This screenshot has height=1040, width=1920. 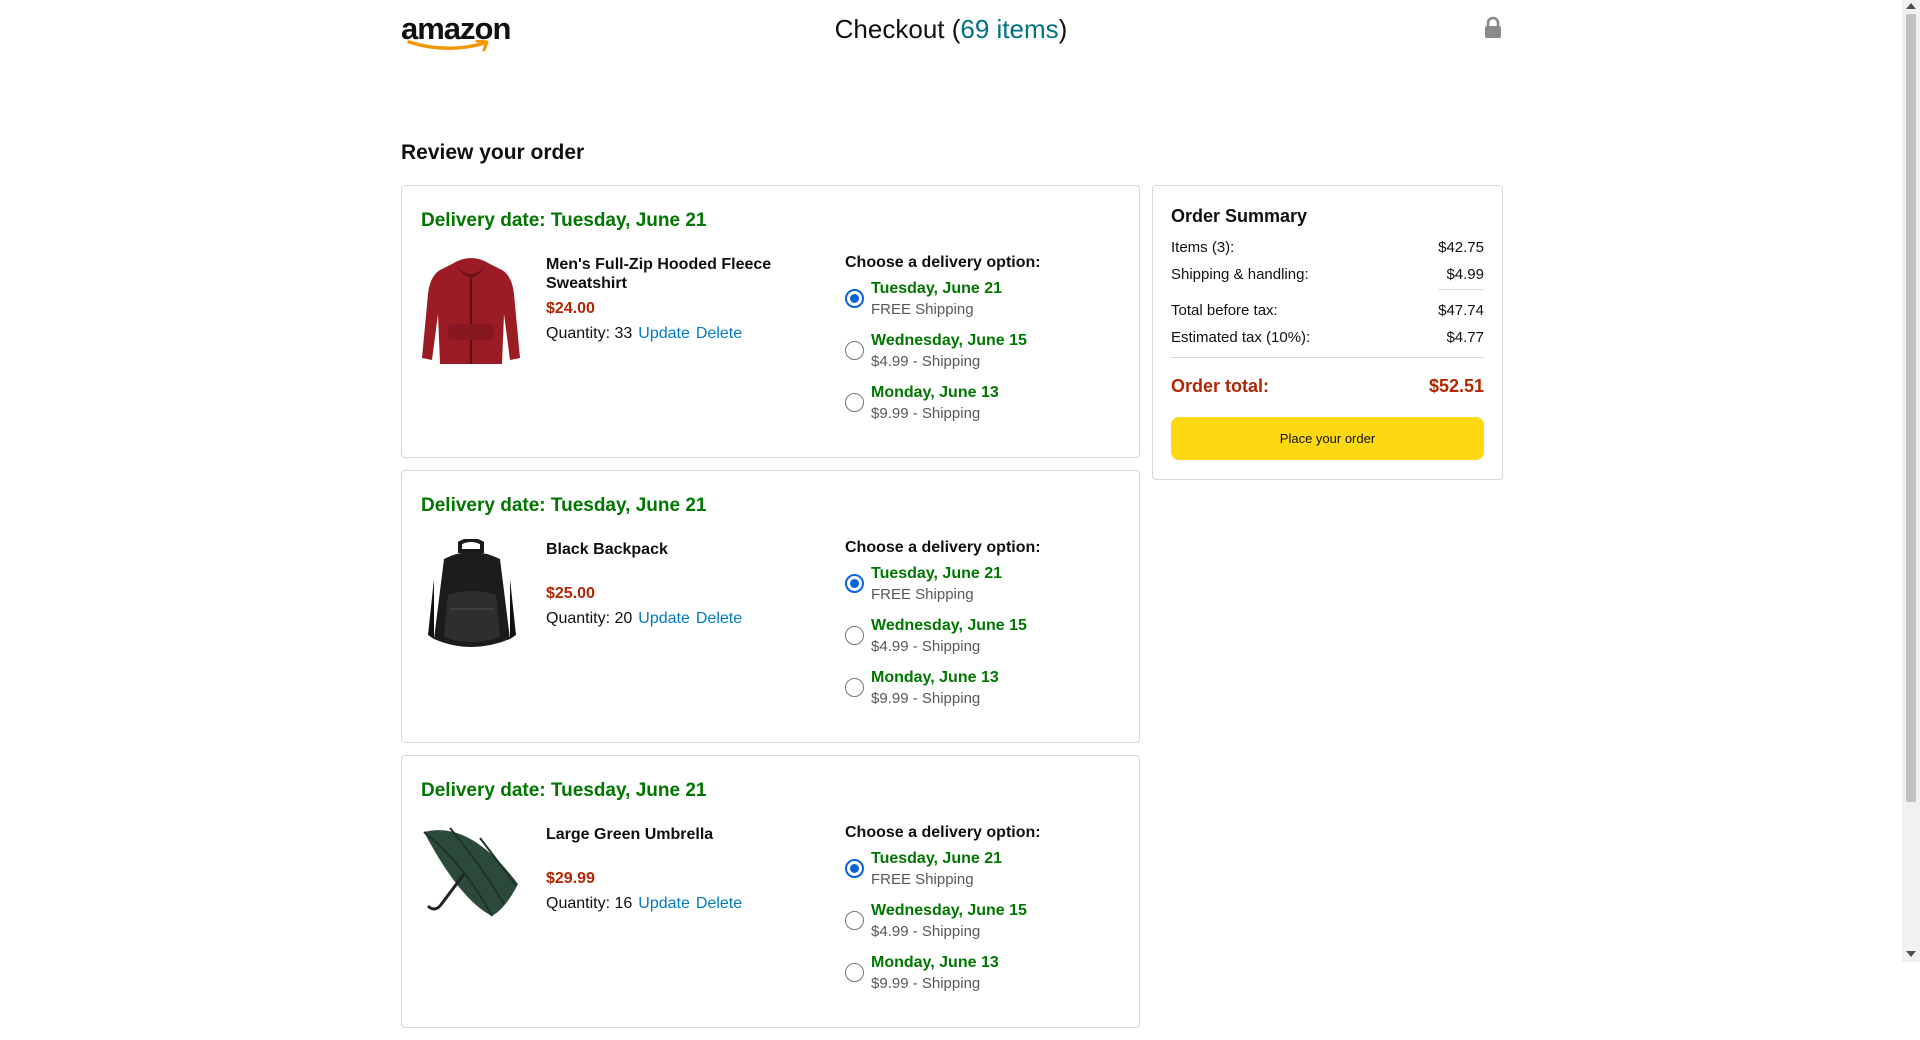 What do you see at coordinates (1220, 386) in the screenshot?
I see `summary-total-label: Order total:` at bounding box center [1220, 386].